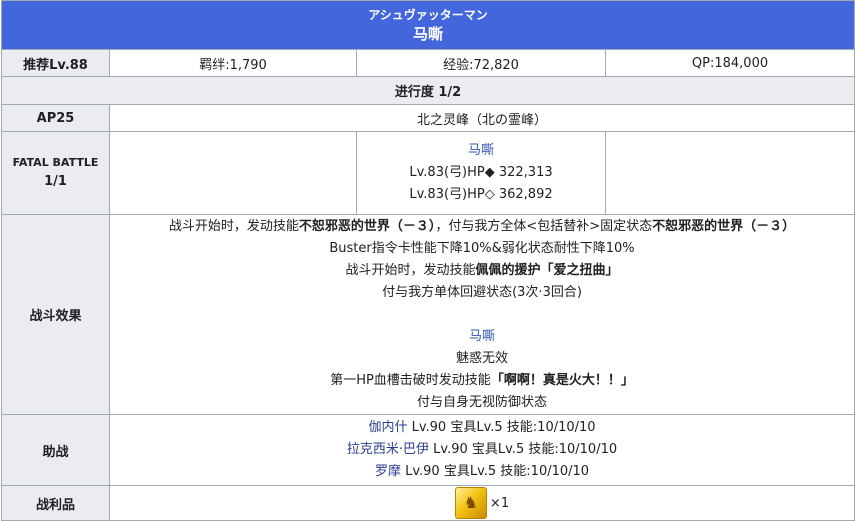  What do you see at coordinates (55, 63) in the screenshot?
I see `recommended-level: 推荐Lv.88` at bounding box center [55, 63].